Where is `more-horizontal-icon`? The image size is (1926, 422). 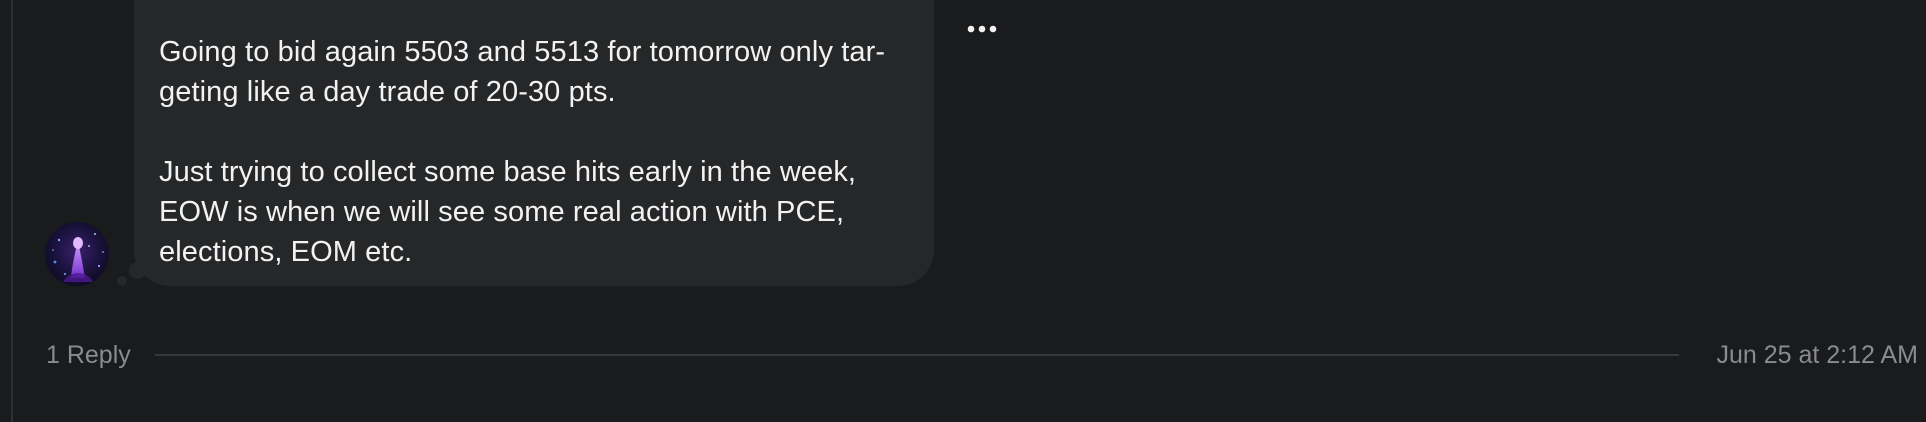
more-horizontal-icon is located at coordinates (982, 29).